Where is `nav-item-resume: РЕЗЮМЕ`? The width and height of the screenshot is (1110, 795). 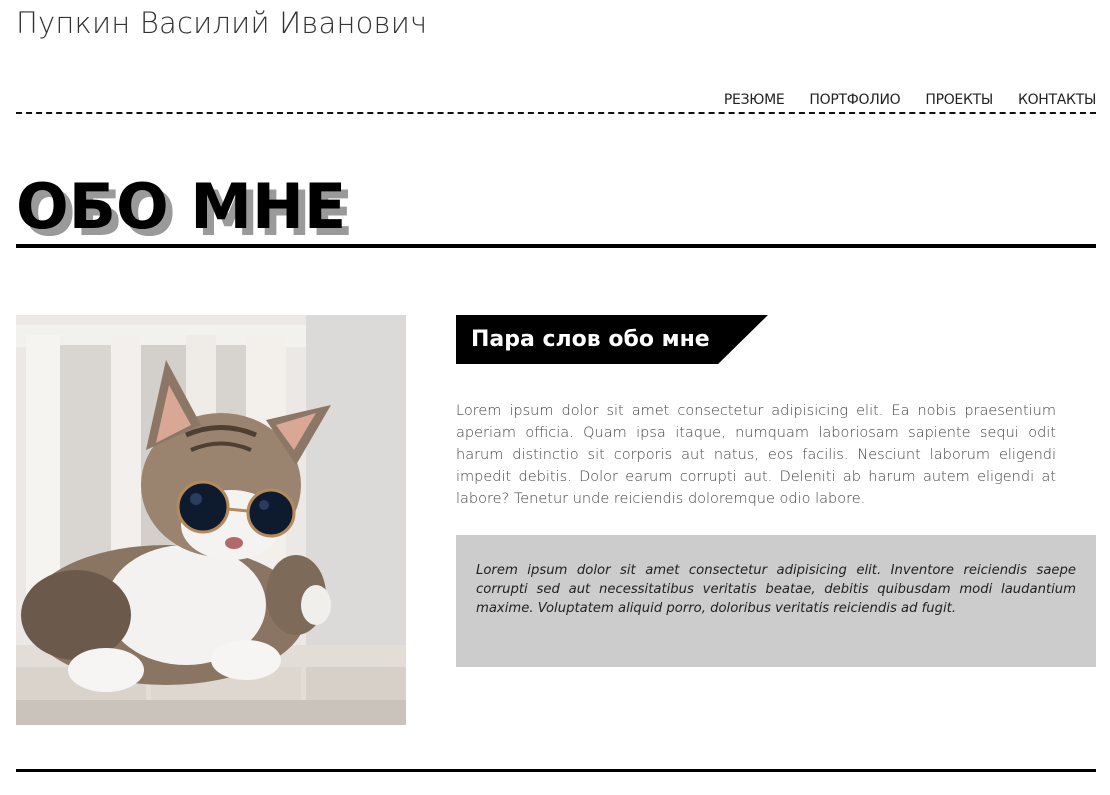
nav-item-resume: РЕЗЮМЕ is located at coordinates (754, 100).